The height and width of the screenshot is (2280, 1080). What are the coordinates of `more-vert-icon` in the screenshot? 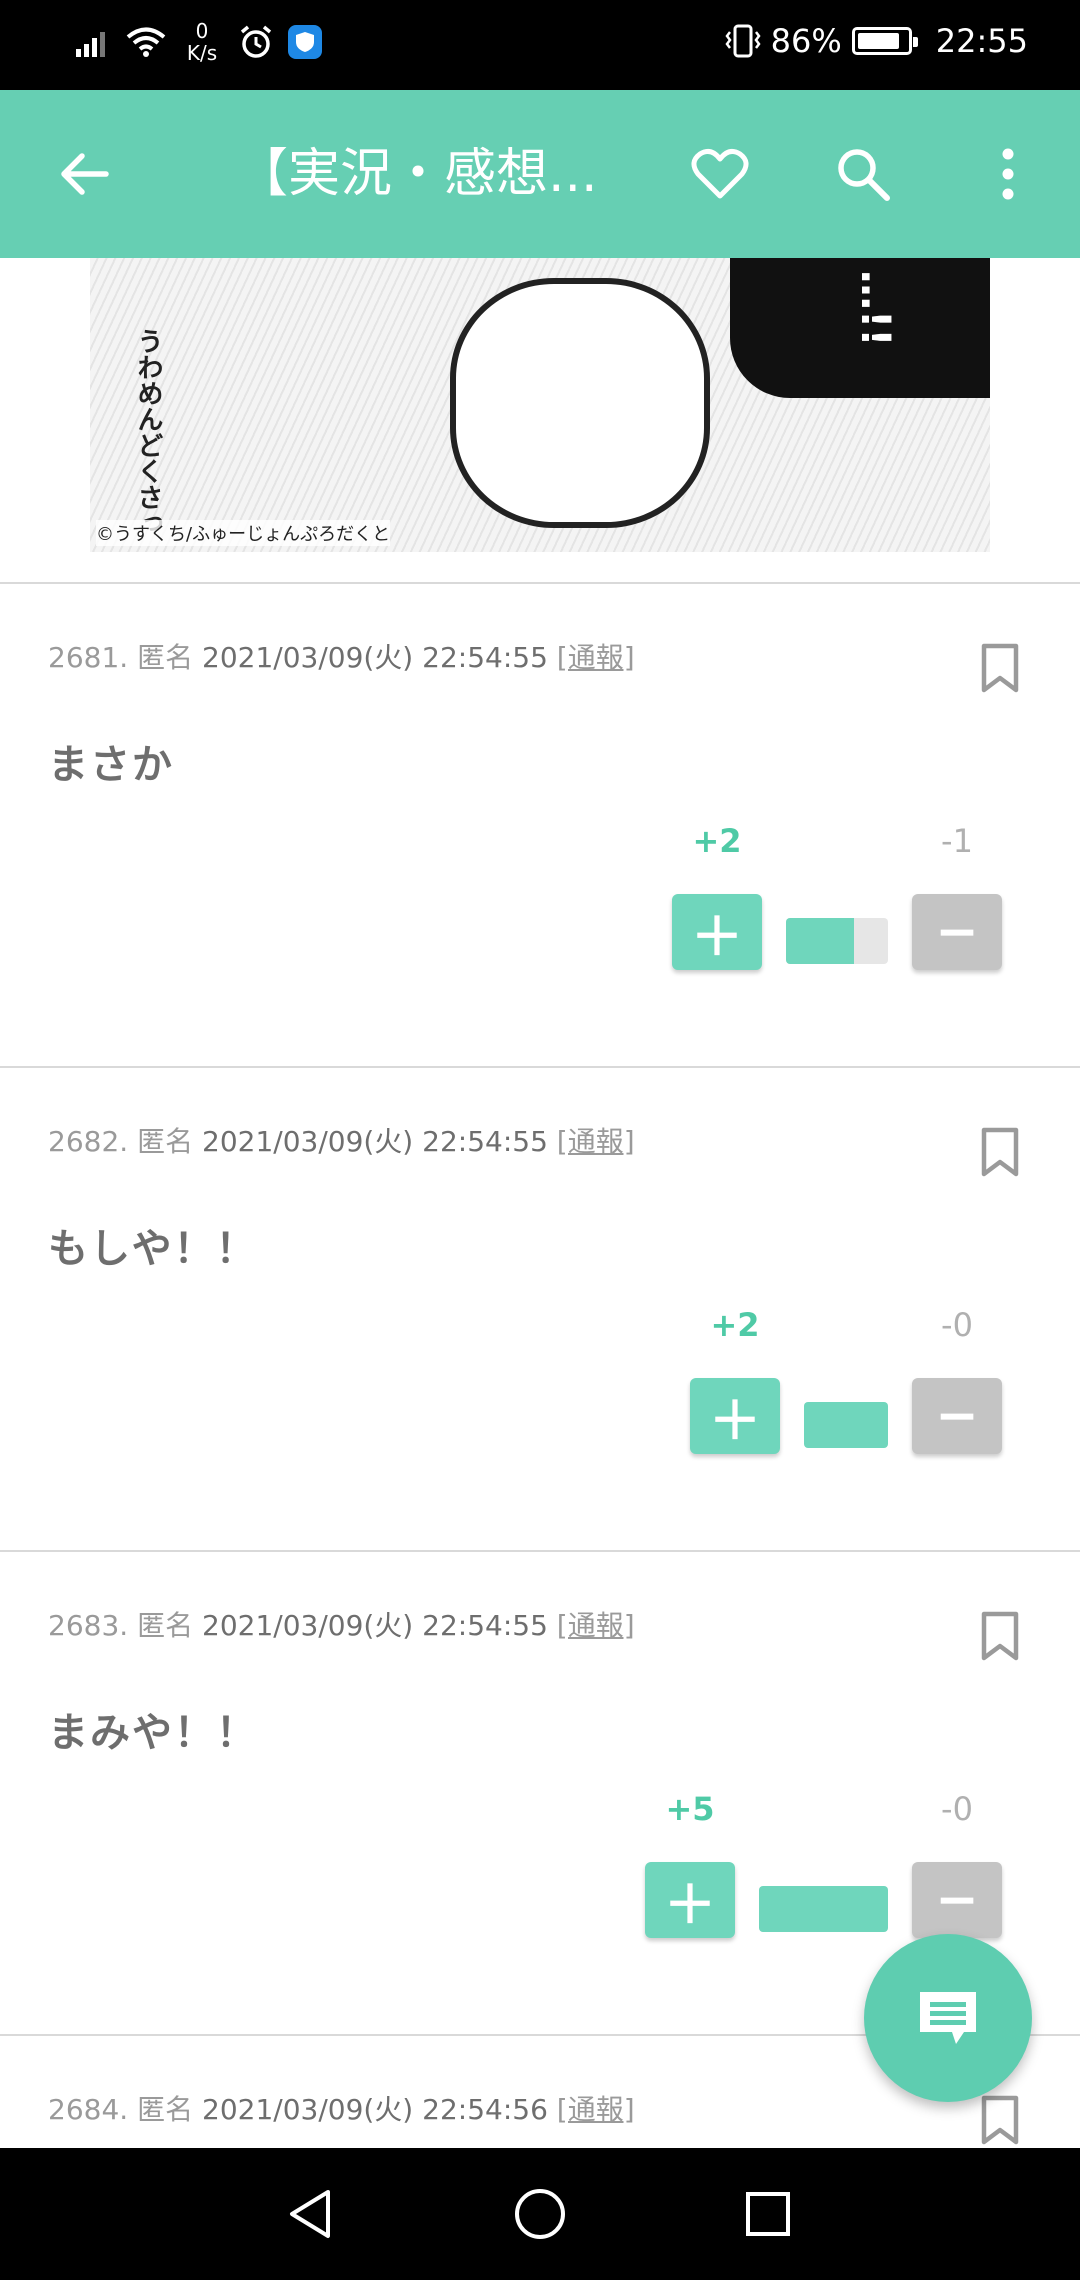 It's located at (1008, 174).